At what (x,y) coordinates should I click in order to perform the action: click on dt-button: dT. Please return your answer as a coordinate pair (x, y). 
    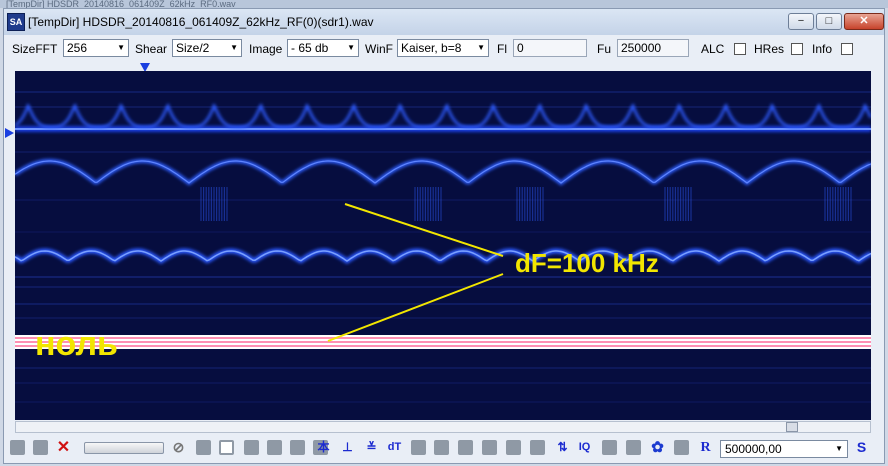
    Looking at the image, I should click on (394, 447).